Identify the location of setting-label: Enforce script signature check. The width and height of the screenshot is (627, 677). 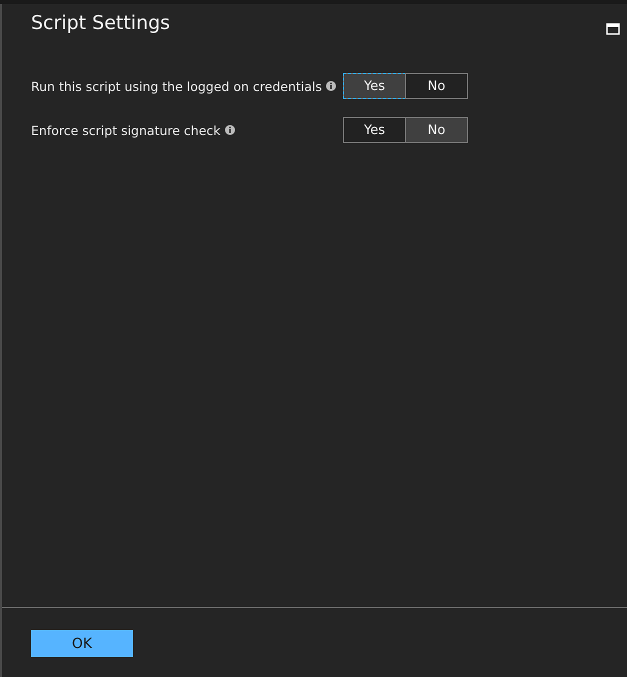
(126, 130).